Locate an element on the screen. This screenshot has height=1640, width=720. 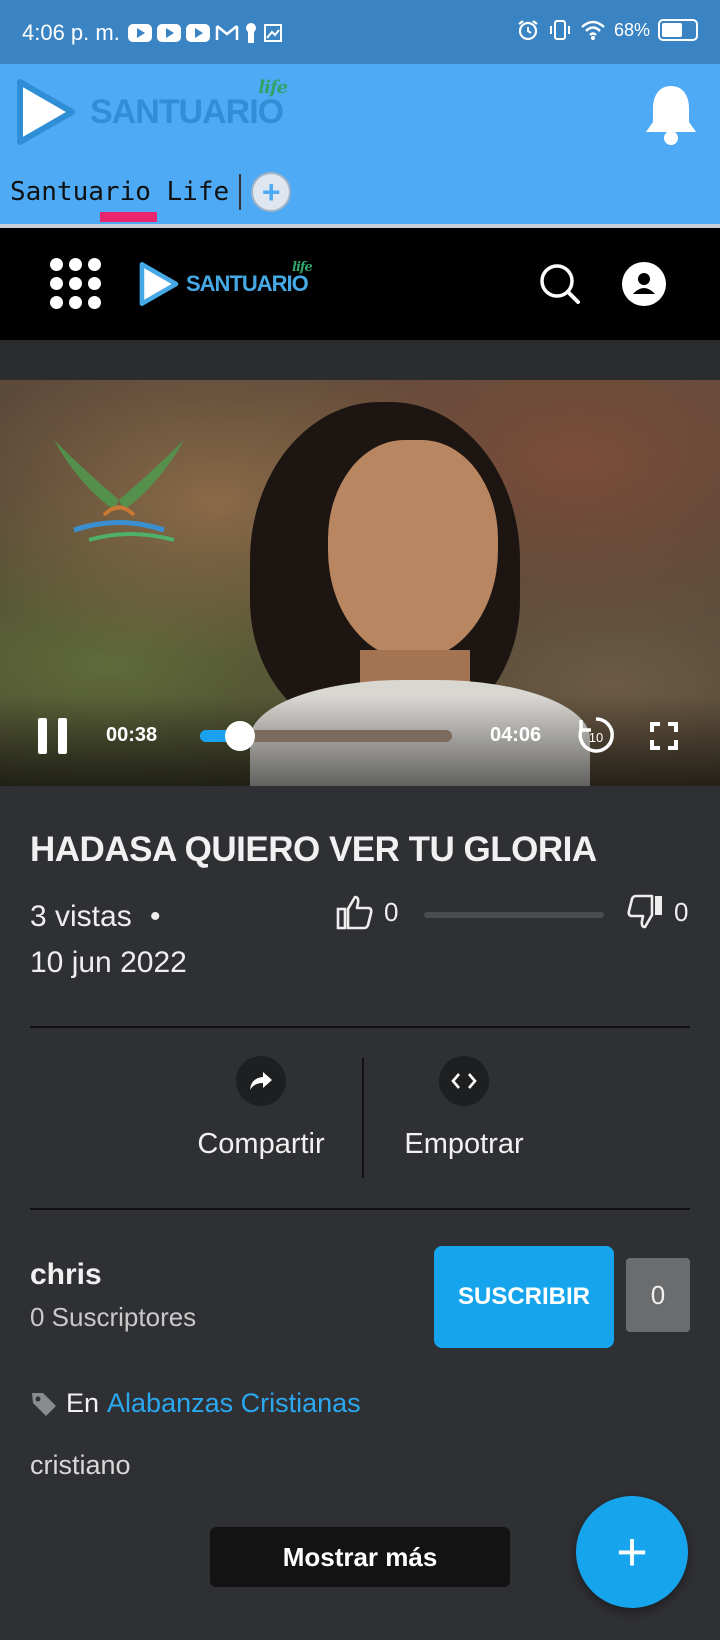
add-tab-button: + is located at coordinates (271, 192).